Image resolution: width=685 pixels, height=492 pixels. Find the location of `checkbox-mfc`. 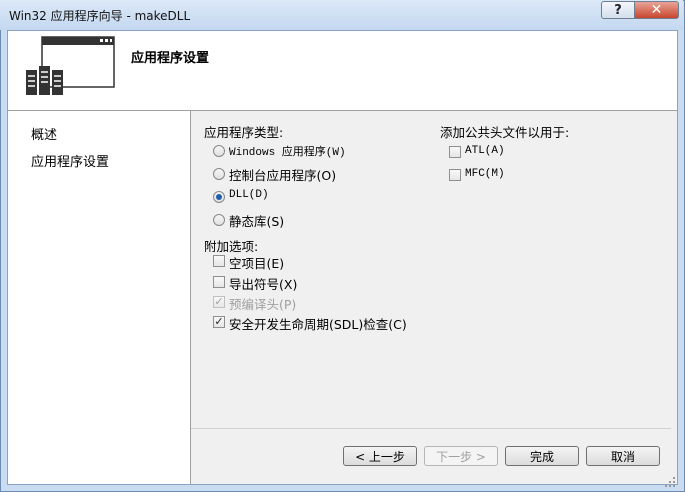

checkbox-mfc is located at coordinates (455, 175).